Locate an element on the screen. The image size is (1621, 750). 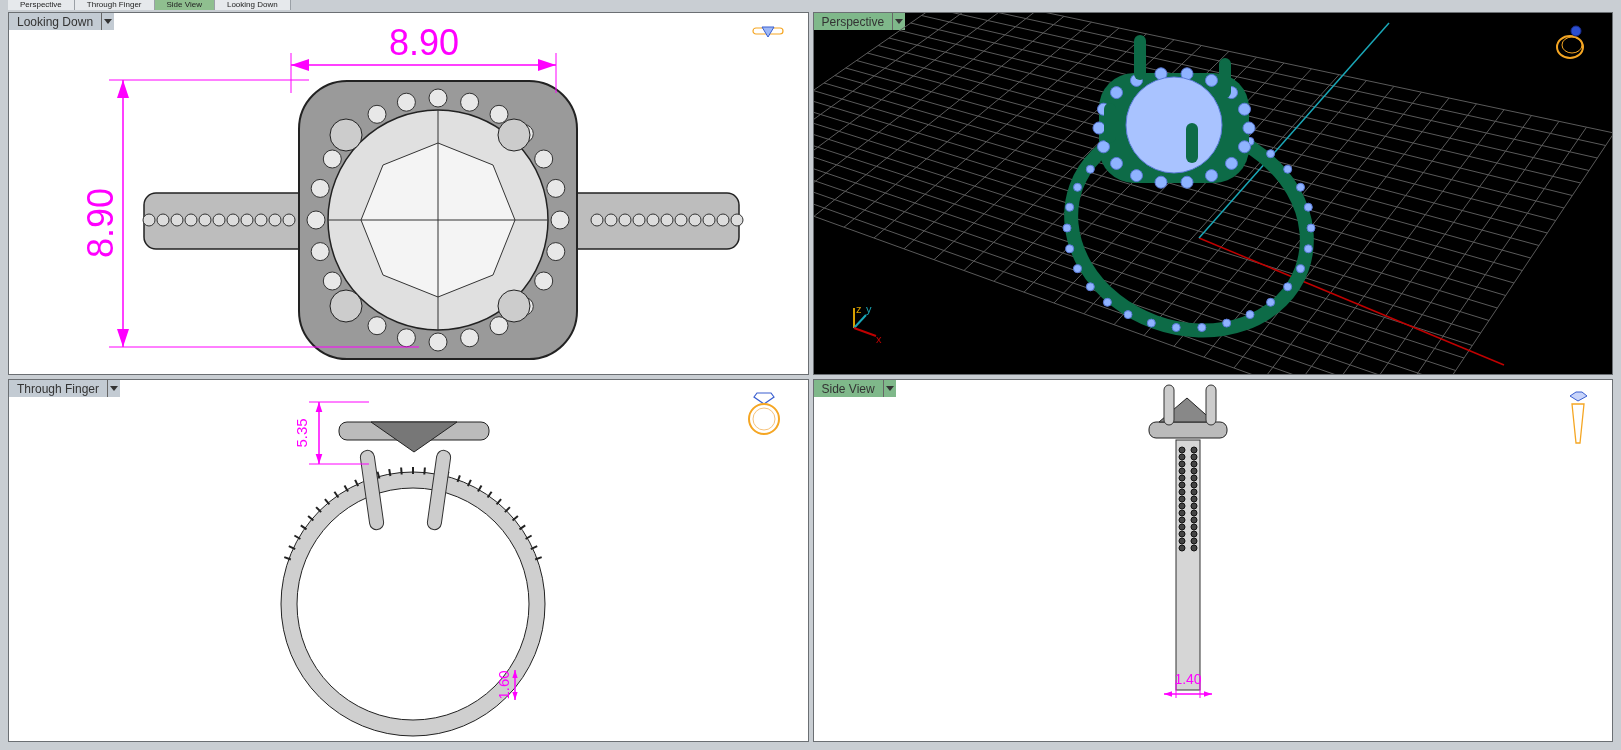
view-tab: Looking Down is located at coordinates (252, 5).